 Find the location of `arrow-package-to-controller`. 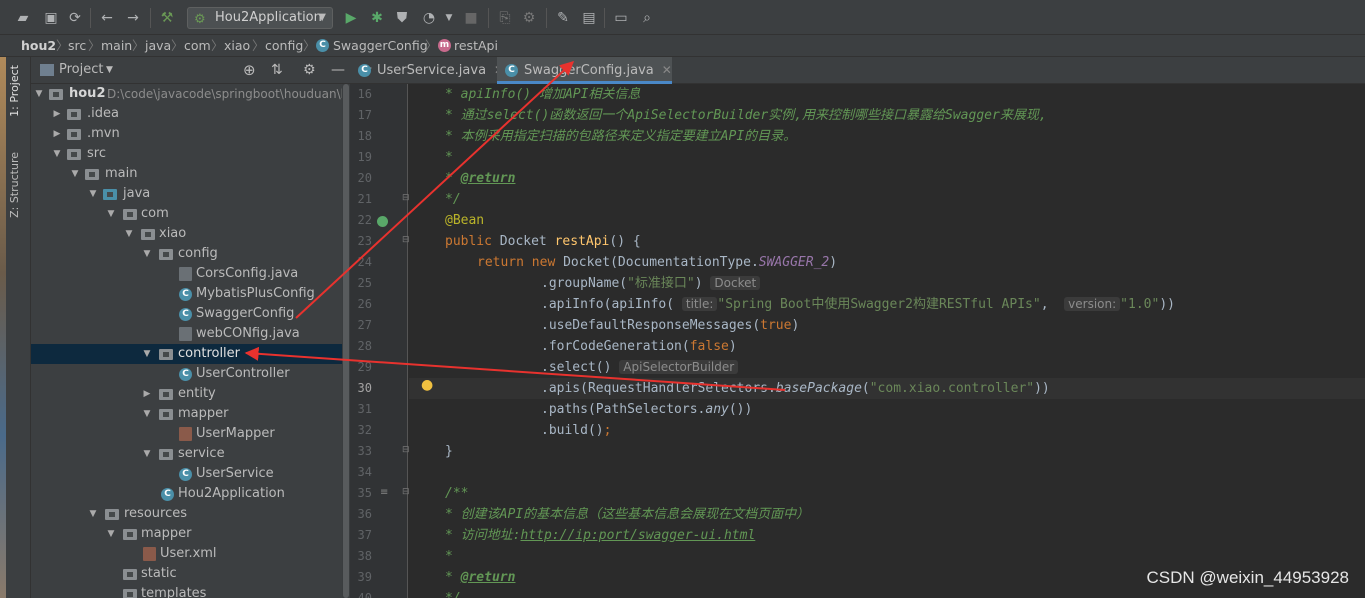

arrow-package-to-controller is located at coordinates (515, 368).